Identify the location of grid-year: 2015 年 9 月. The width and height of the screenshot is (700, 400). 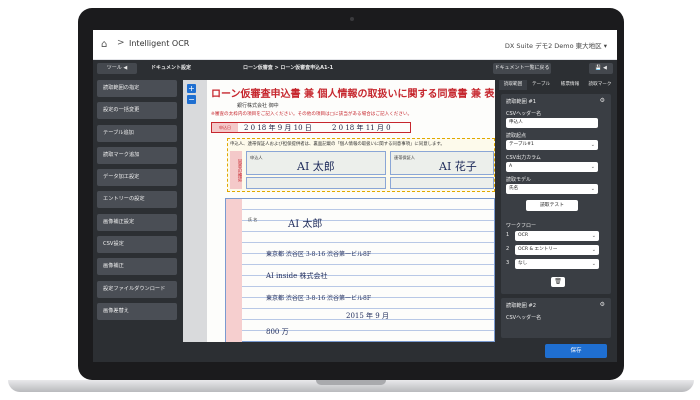
(367, 316).